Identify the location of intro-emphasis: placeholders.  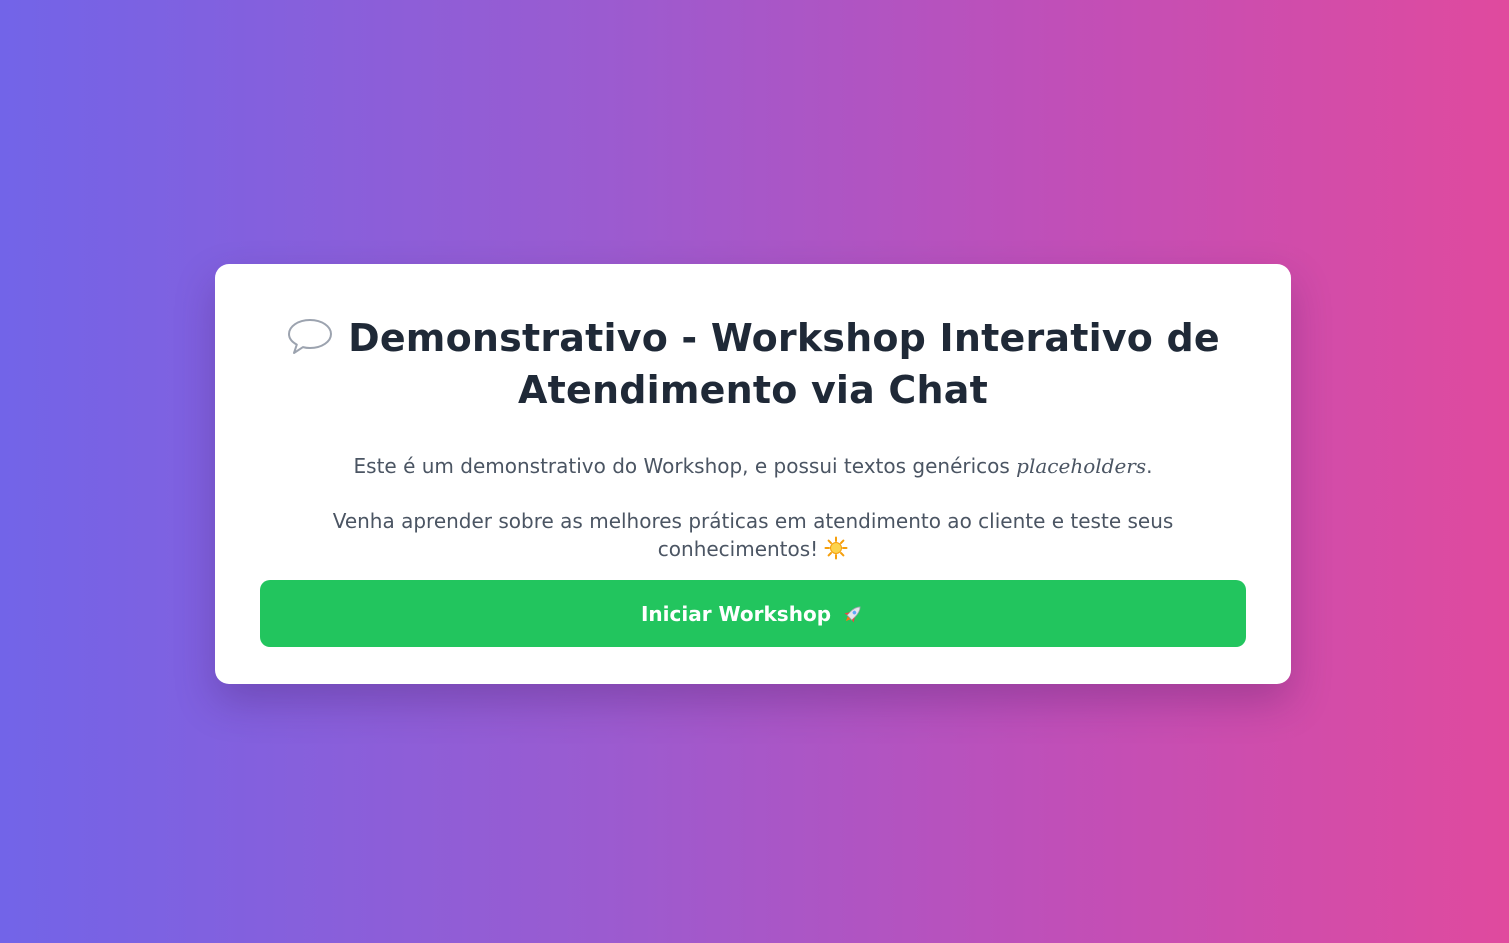
(1081, 466).